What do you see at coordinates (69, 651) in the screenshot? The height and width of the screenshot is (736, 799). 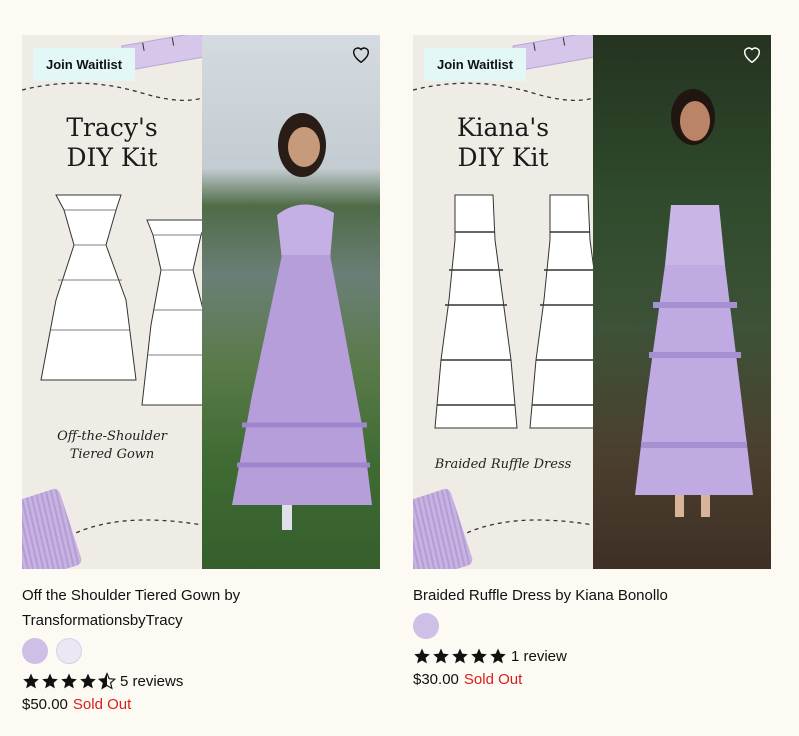 I see `swatch-tape` at bounding box center [69, 651].